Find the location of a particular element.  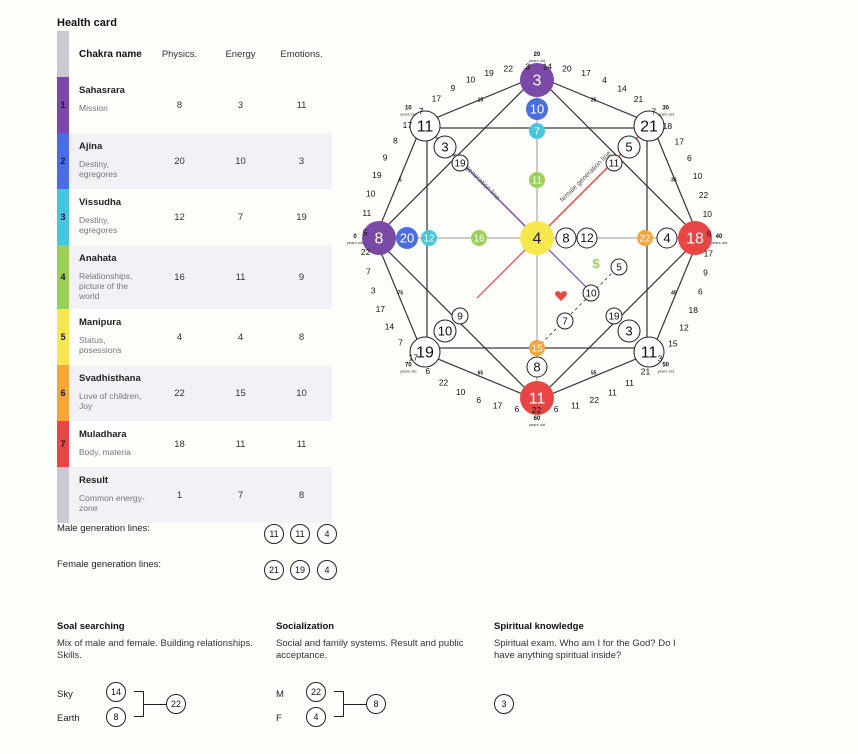

energy-value: 7 is located at coordinates (240, 495).